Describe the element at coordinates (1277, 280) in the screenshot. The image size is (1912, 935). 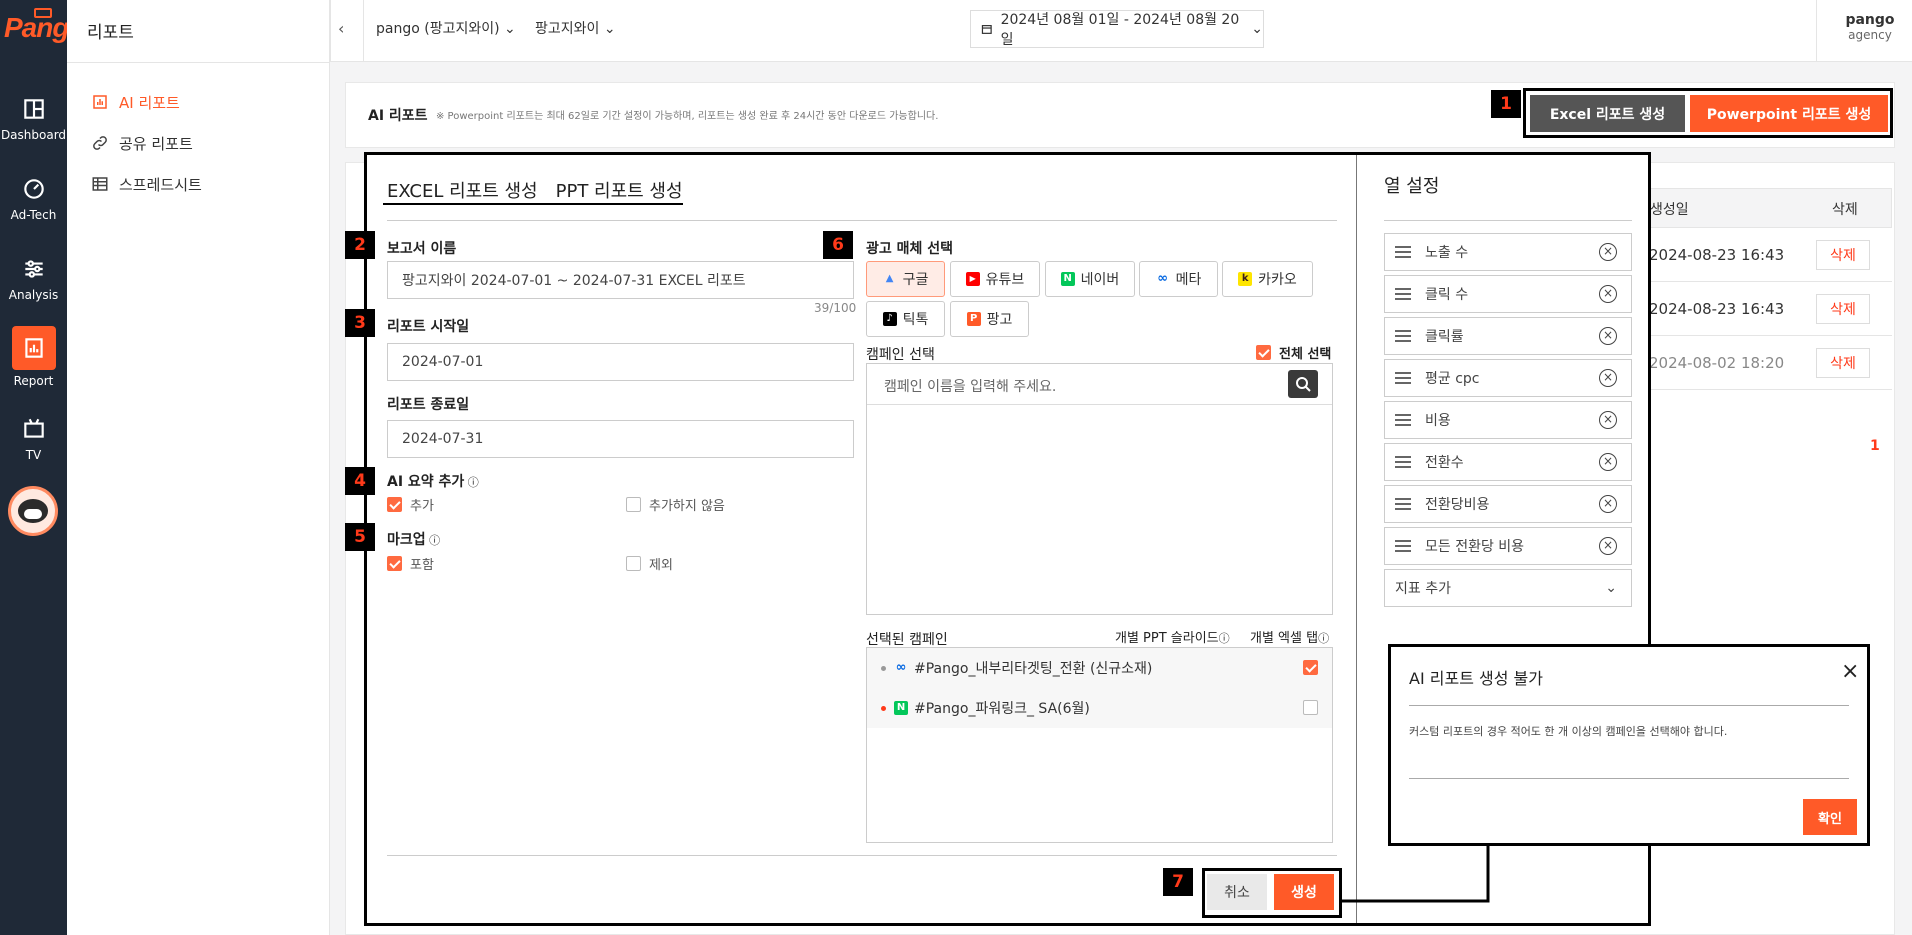
I see `media-label: 카카오` at that location.